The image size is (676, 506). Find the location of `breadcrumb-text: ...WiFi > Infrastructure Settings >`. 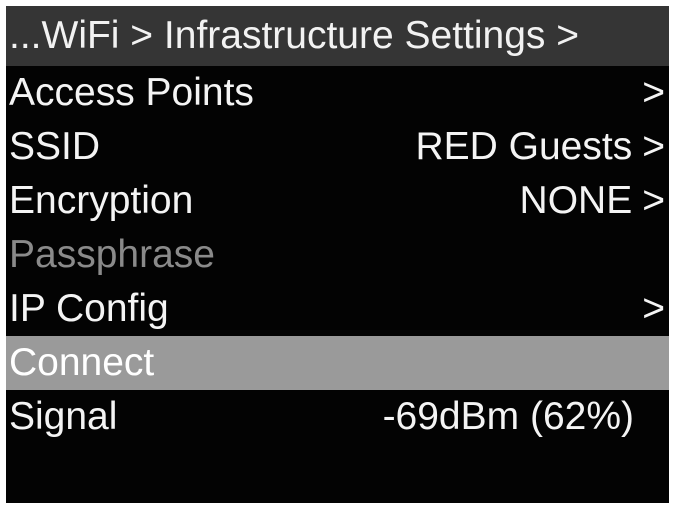

breadcrumb-text: ...WiFi > Infrastructure Settings > is located at coordinates (294, 35).